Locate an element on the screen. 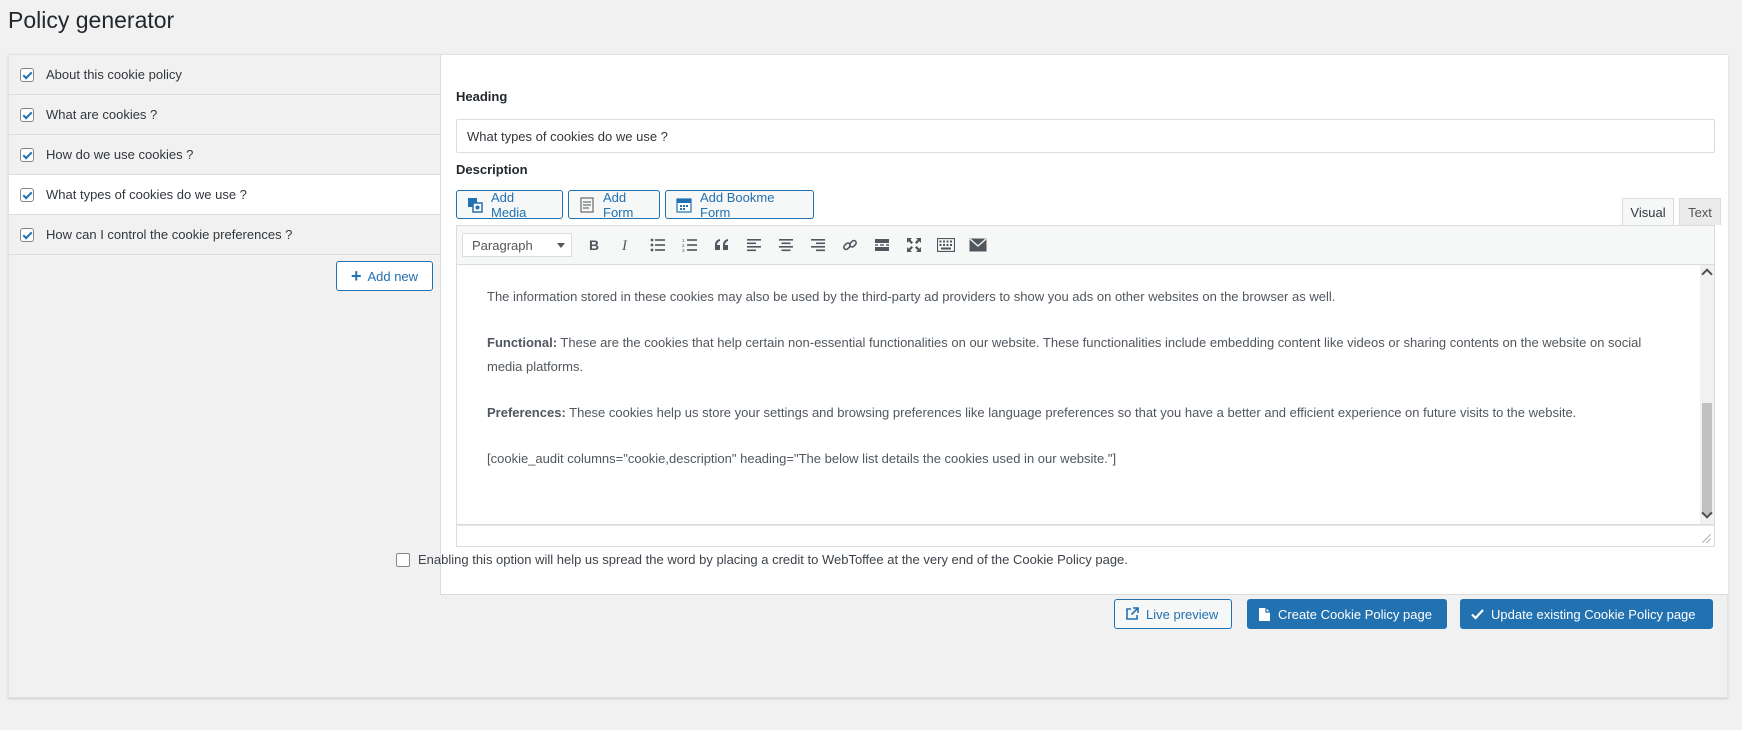 This screenshot has height=730, width=1742. live-preview-button: Live preview is located at coordinates (1173, 614).